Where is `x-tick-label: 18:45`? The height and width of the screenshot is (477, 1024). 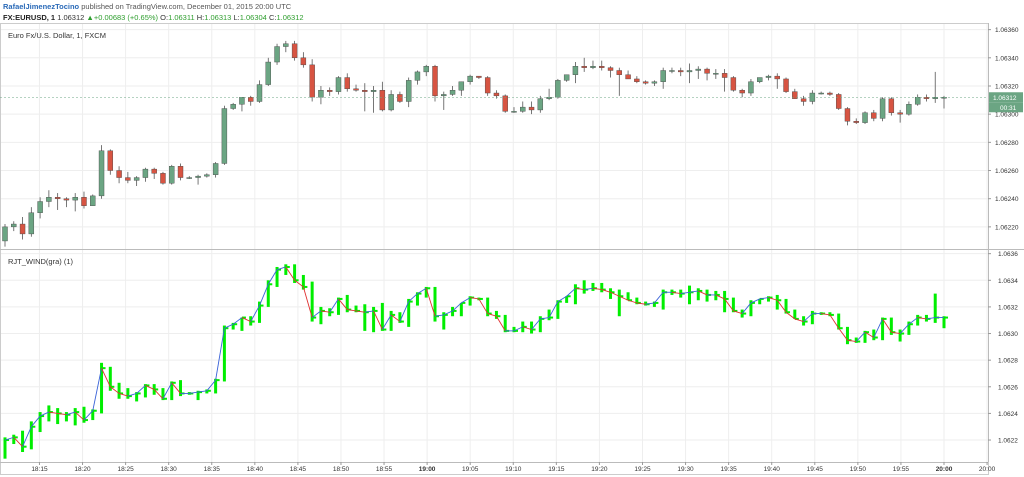 x-tick-label: 18:45 is located at coordinates (298, 469).